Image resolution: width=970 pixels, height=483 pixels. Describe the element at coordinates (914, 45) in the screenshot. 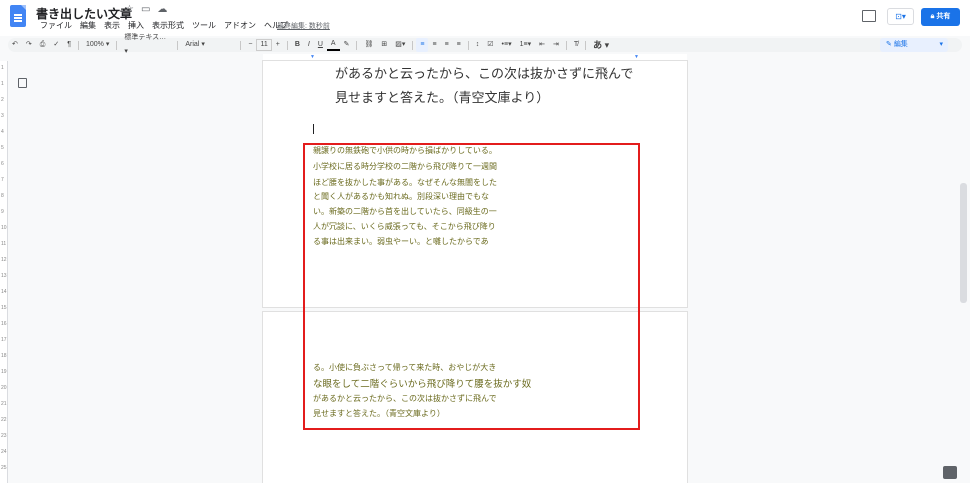

I see `editing-mode-select: ✎ 編集 ▾` at that location.